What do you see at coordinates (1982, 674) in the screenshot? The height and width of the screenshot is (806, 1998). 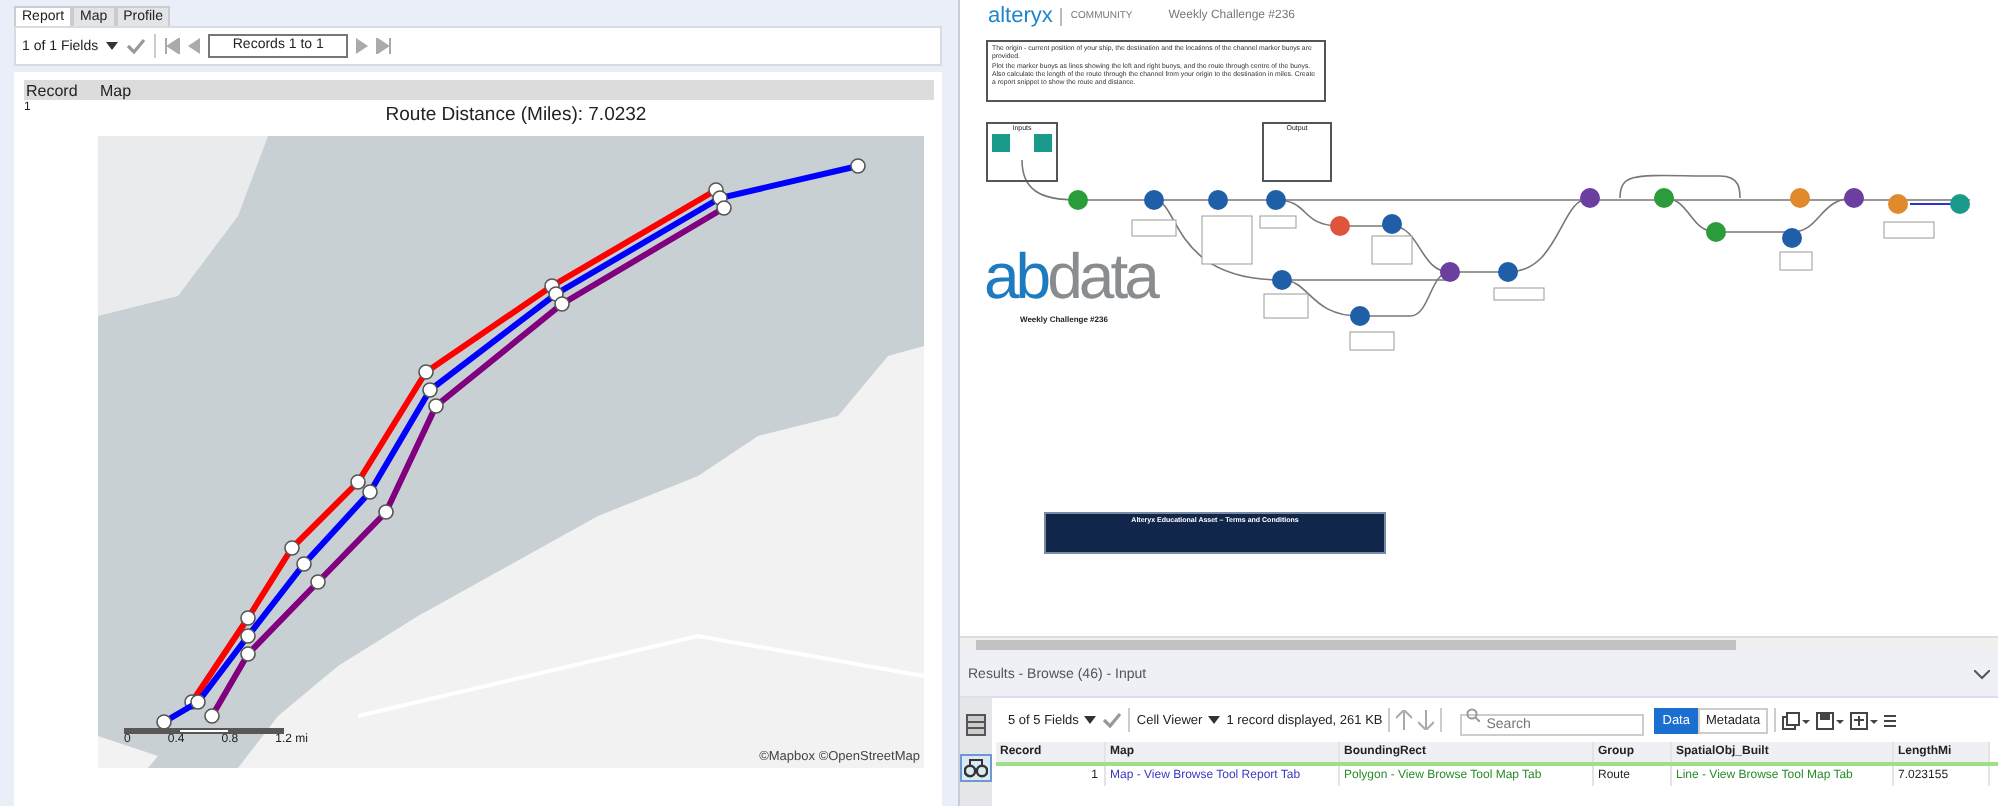 I see `chevron-icon` at bounding box center [1982, 674].